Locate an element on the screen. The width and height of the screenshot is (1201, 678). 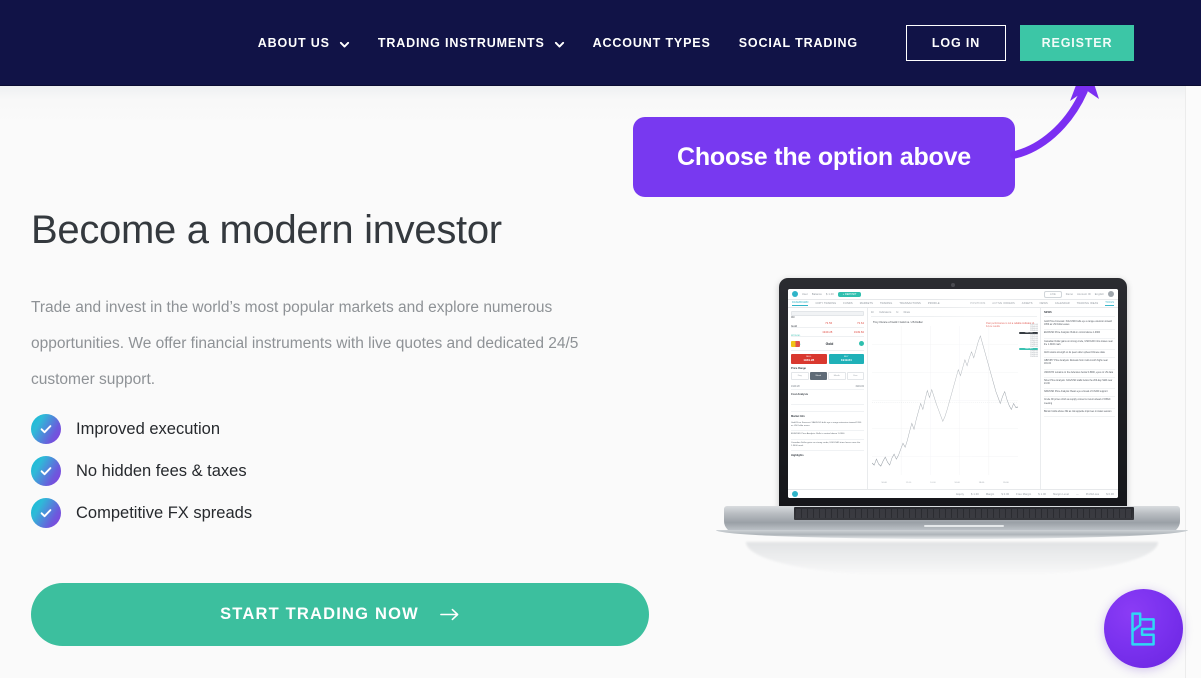
platform-balance-value: $ 1.00 is located at coordinates (829, 294).